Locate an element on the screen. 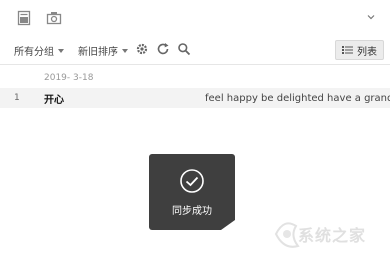 Image resolution: width=390 pixels, height=260 pixels. check-circle-icon is located at coordinates (192, 181).